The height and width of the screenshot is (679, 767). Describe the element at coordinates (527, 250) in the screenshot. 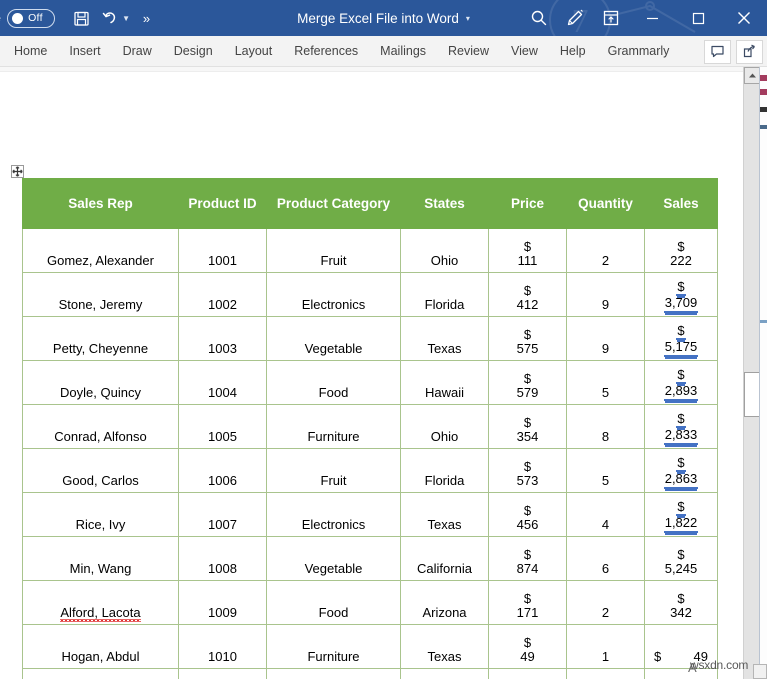

I see `cell-price: $111` at that location.